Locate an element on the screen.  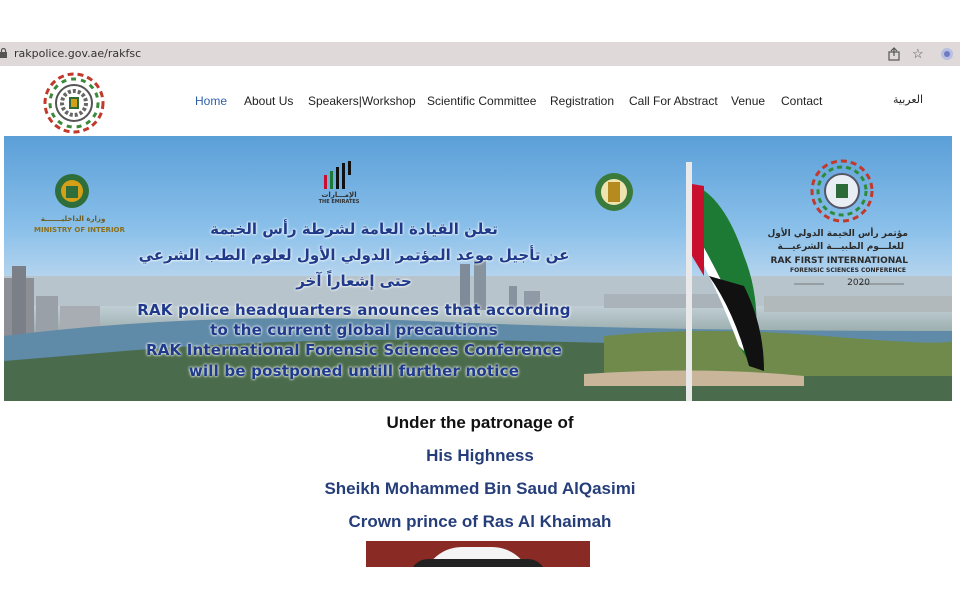
emirates-label-ar: الإمـــارات is located at coordinates (339, 195).